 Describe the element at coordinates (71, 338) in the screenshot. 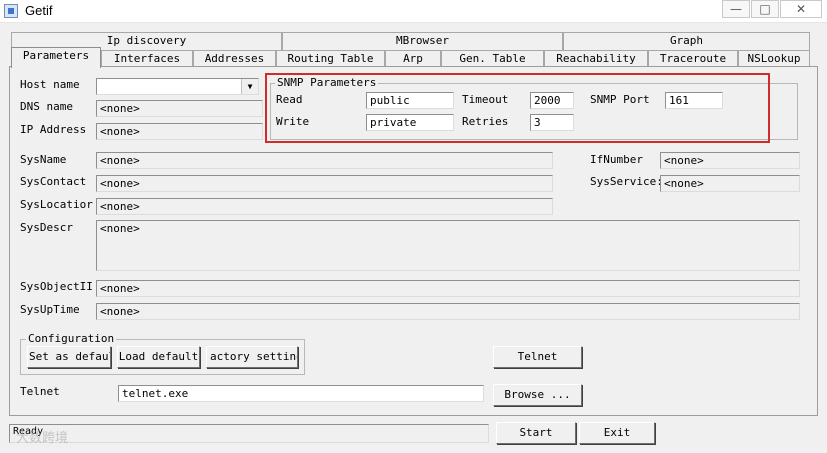

I see `configuration-title: Configuration` at that location.